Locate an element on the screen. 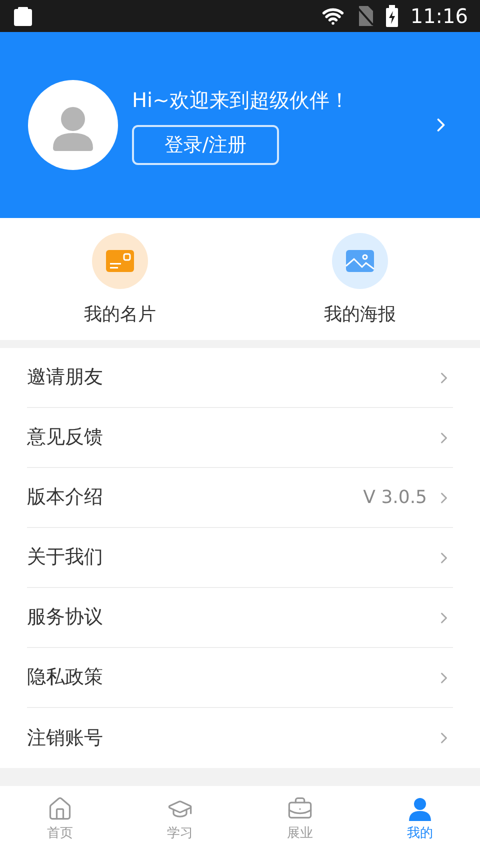 Image resolution: width=480 pixels, height=853 pixels. login-button: 登录/注册 is located at coordinates (205, 145).